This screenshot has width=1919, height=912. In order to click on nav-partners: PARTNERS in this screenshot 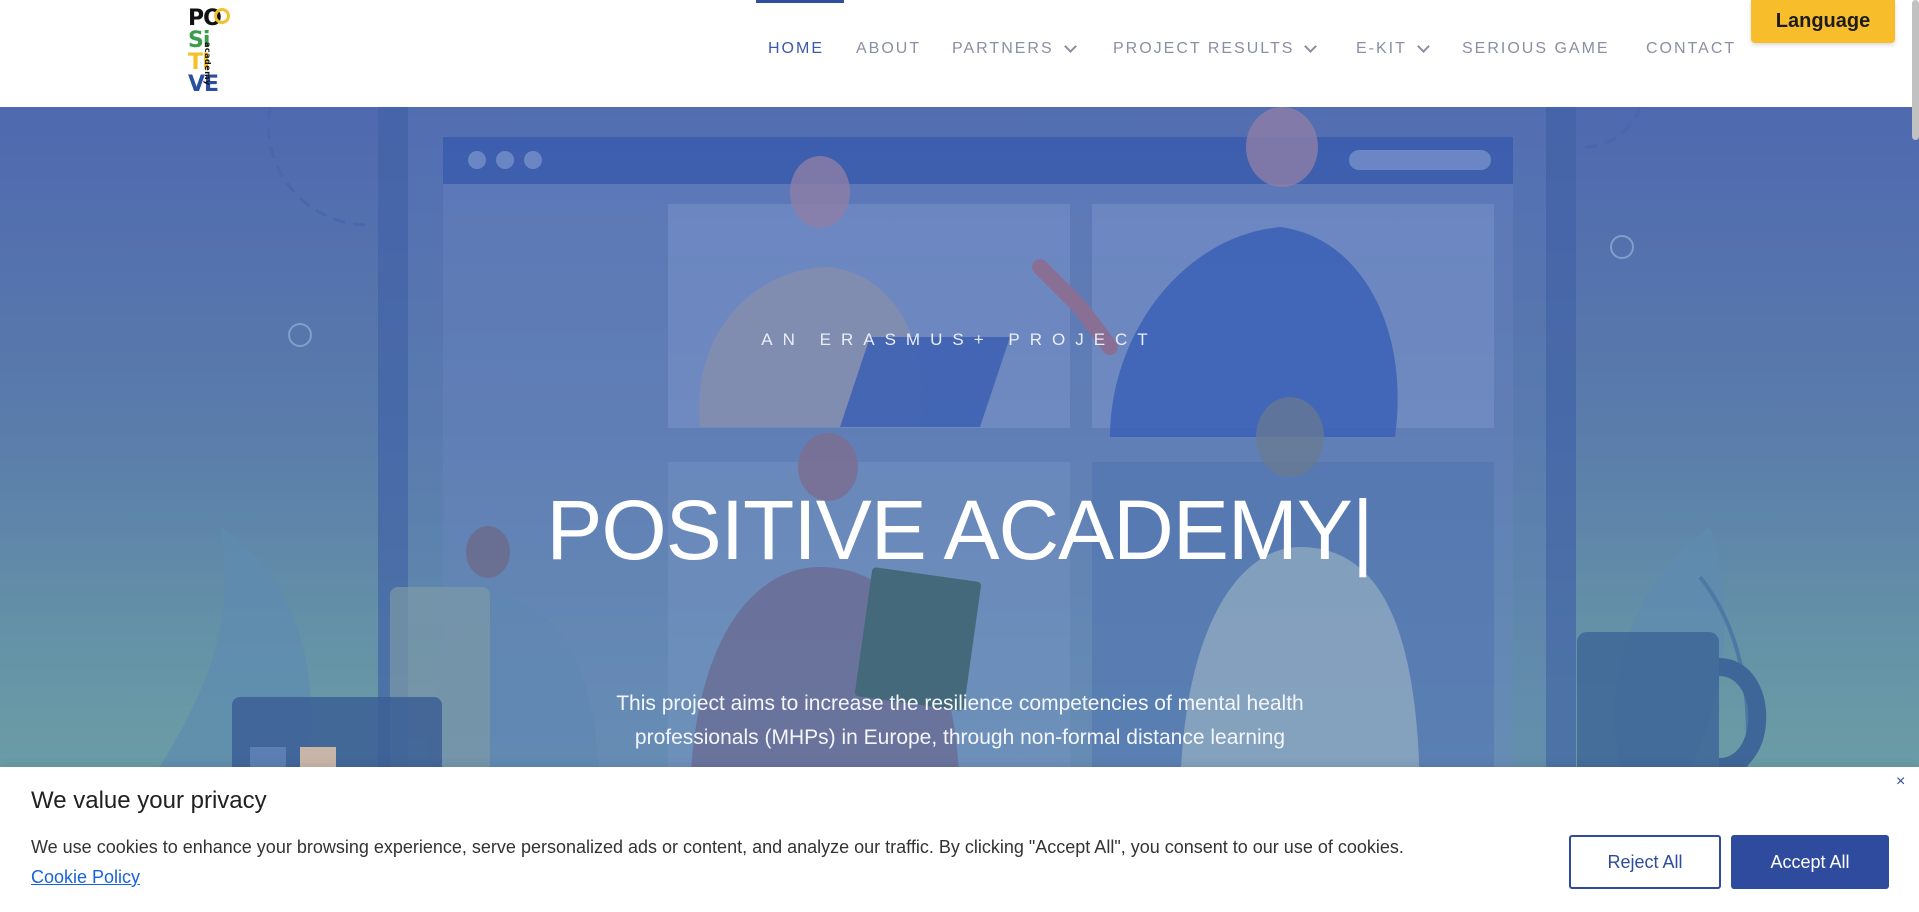, I will do `click(1014, 49)`.